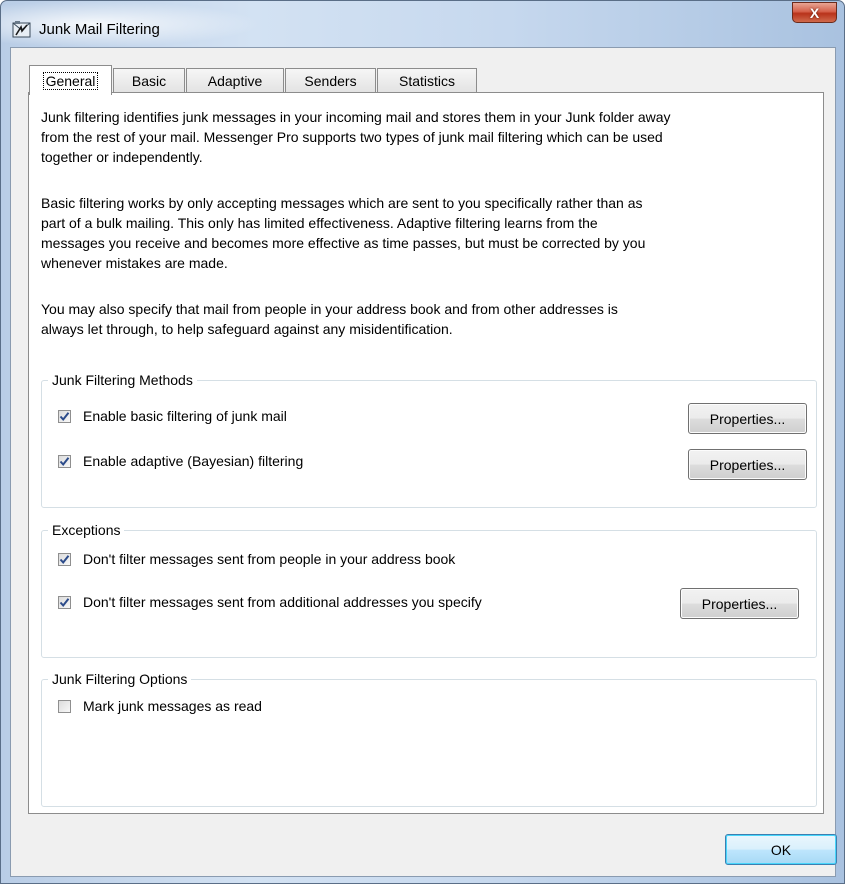  I want to click on group-title: Exceptions, so click(86, 530).